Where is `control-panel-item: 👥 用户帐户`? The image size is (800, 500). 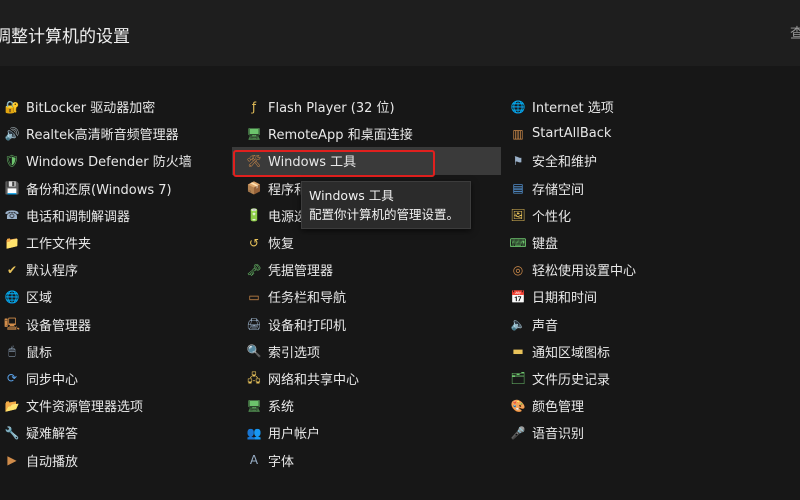
control-panel-item: 👥 用户帐户 is located at coordinates (373, 432).